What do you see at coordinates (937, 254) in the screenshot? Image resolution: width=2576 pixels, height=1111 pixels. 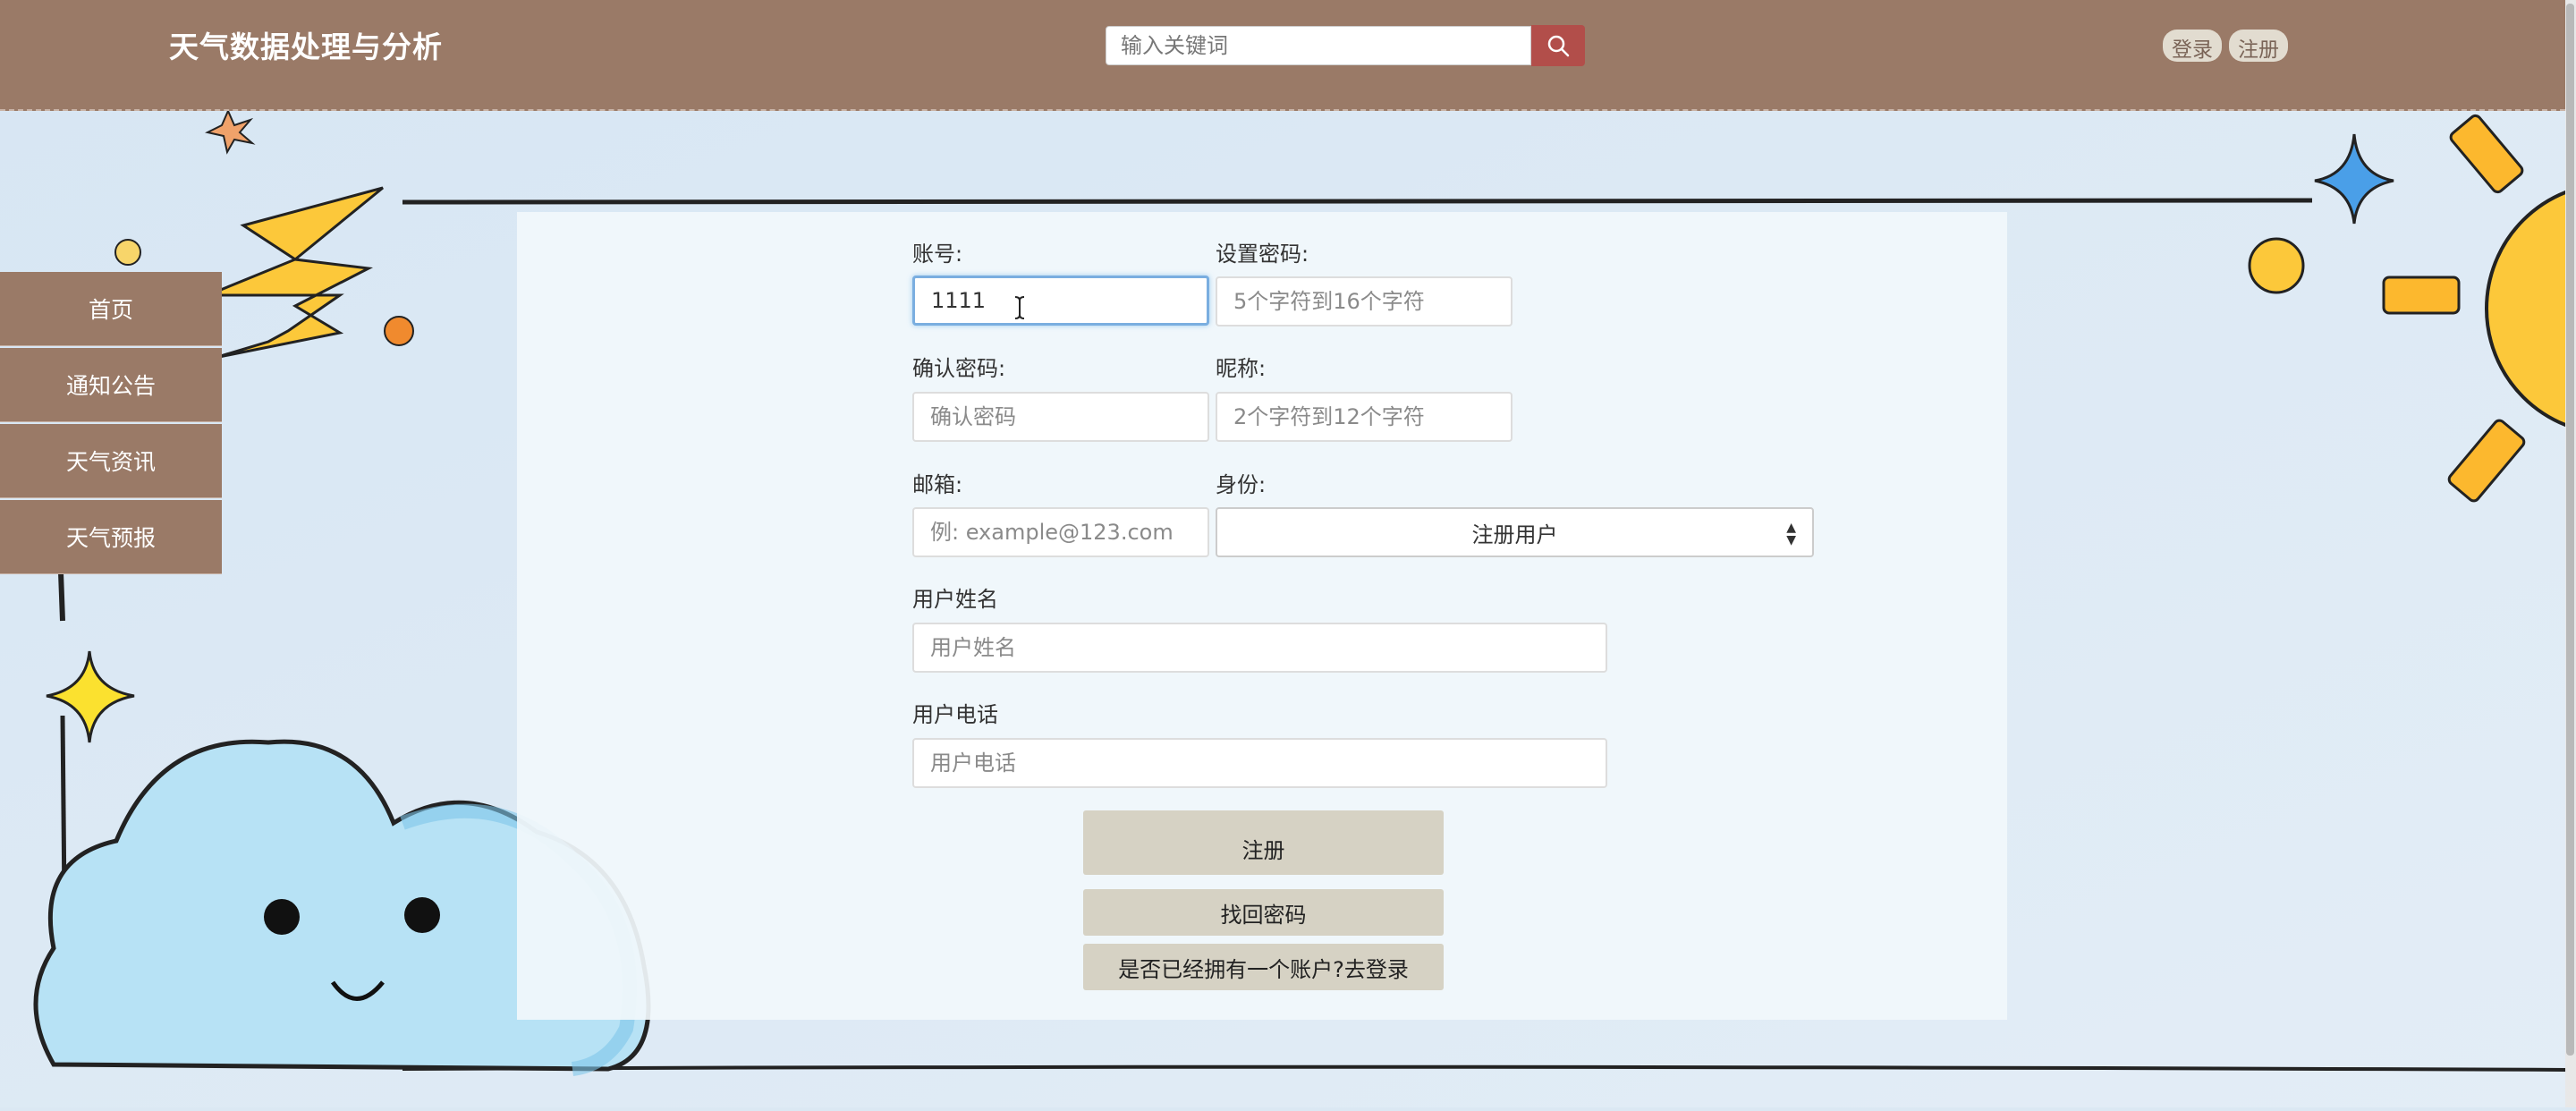 I see `account-label: 账号:` at bounding box center [937, 254].